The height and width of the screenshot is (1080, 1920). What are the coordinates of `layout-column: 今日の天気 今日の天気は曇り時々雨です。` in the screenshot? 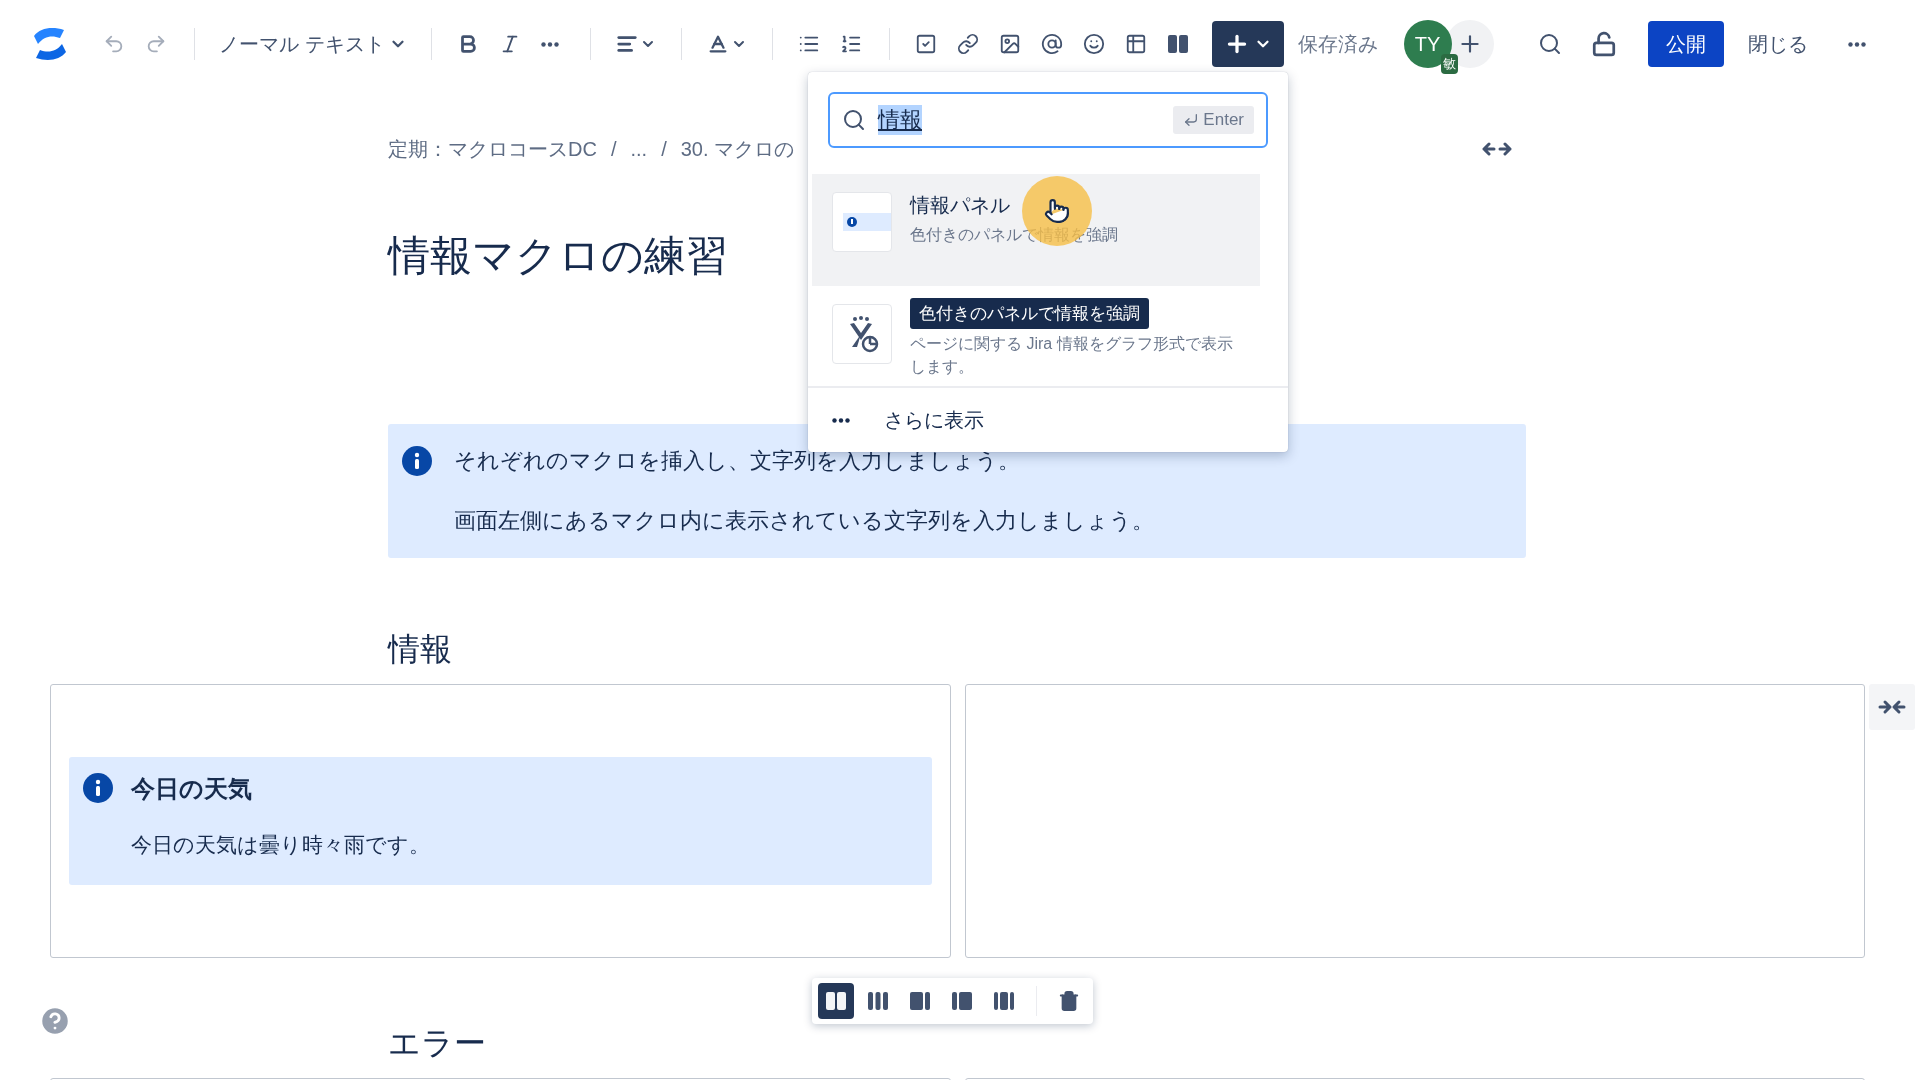 It's located at (500, 821).